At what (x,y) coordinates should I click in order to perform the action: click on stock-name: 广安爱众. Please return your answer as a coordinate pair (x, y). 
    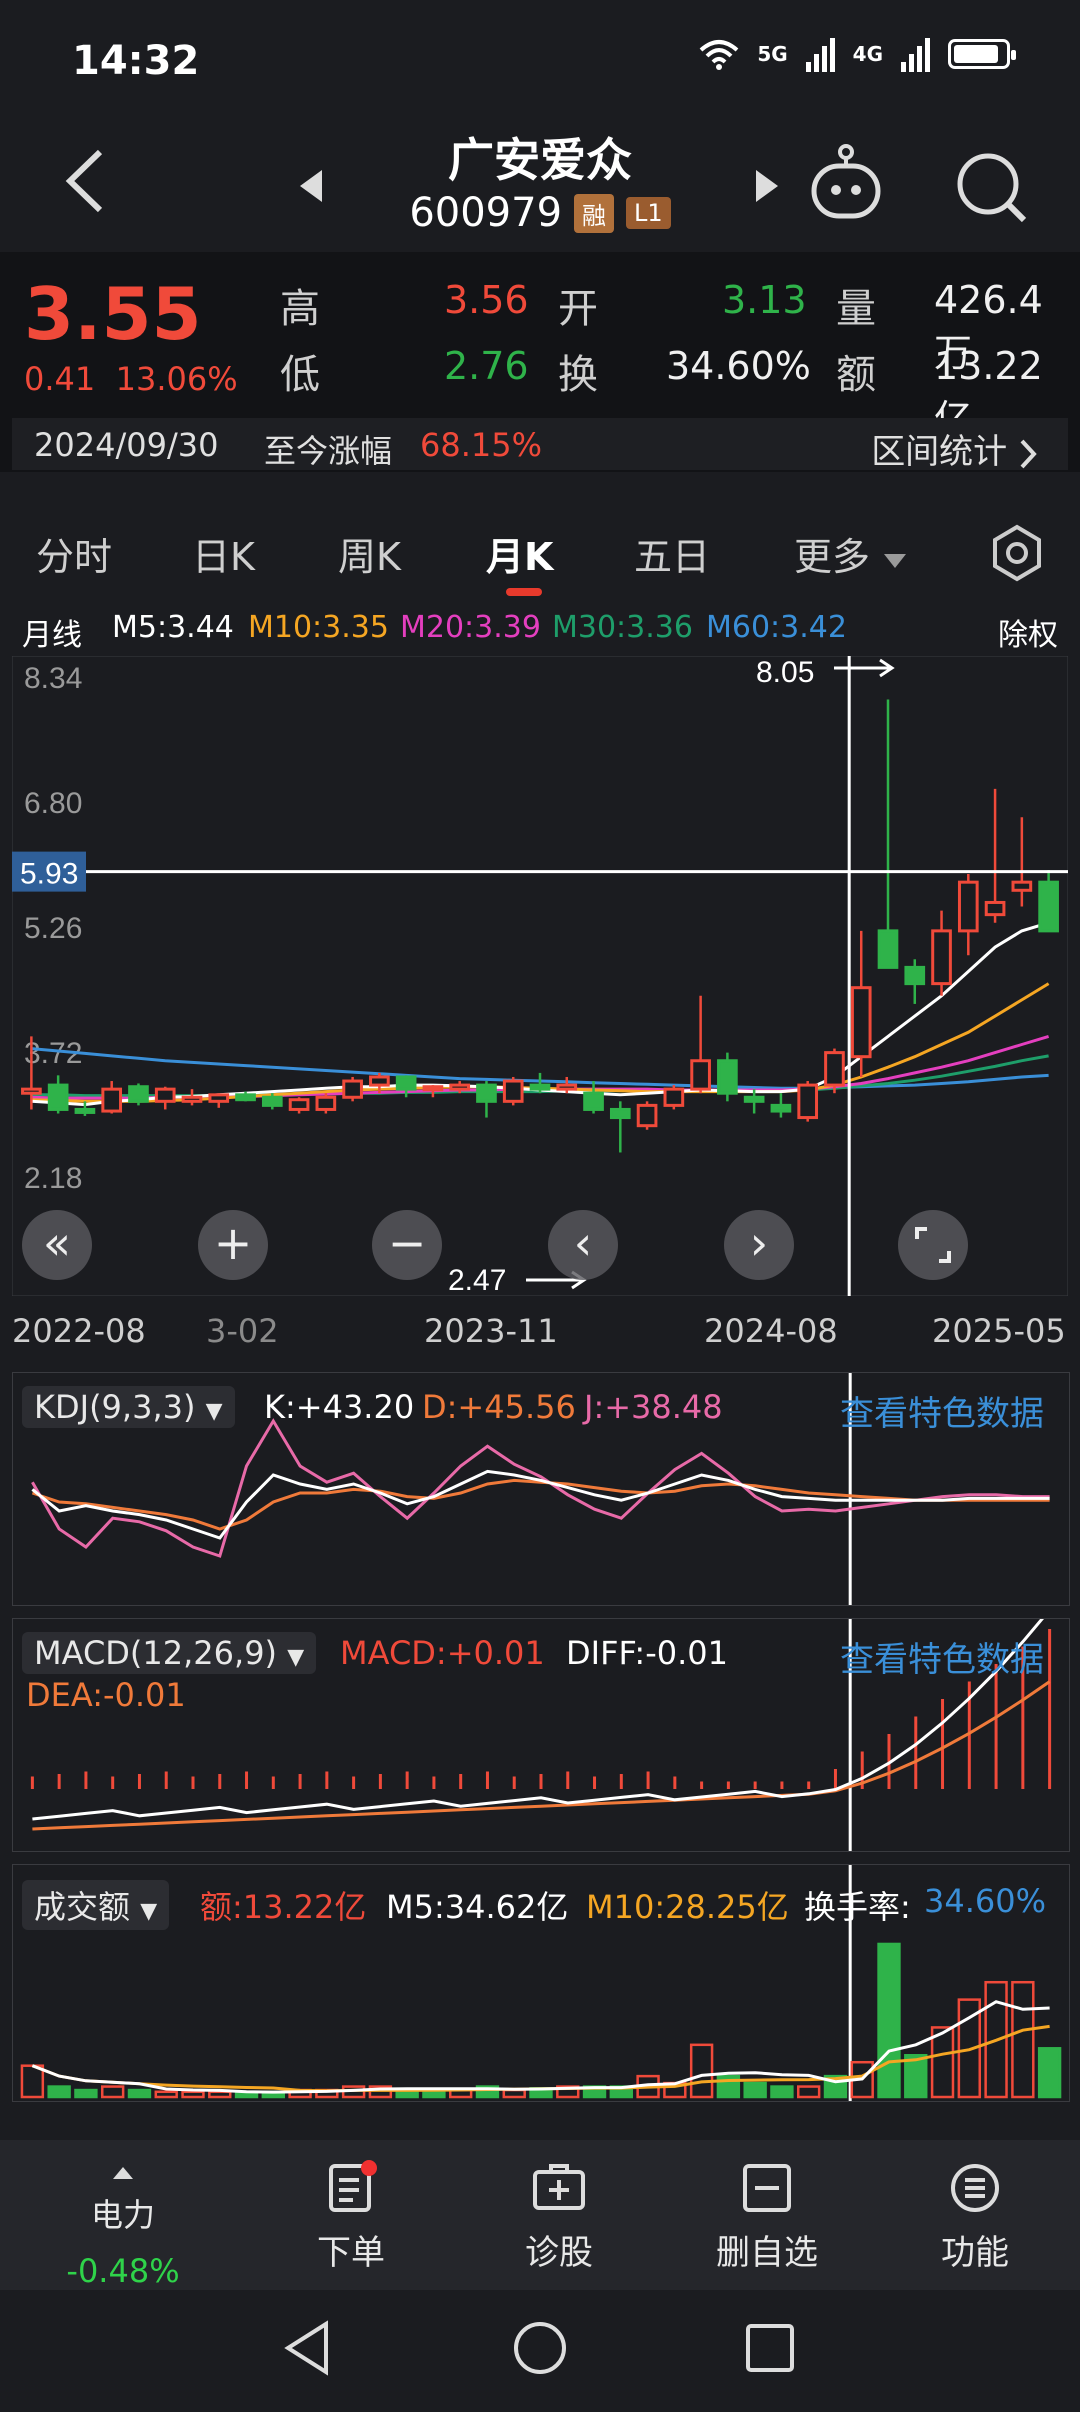
    Looking at the image, I should click on (540, 160).